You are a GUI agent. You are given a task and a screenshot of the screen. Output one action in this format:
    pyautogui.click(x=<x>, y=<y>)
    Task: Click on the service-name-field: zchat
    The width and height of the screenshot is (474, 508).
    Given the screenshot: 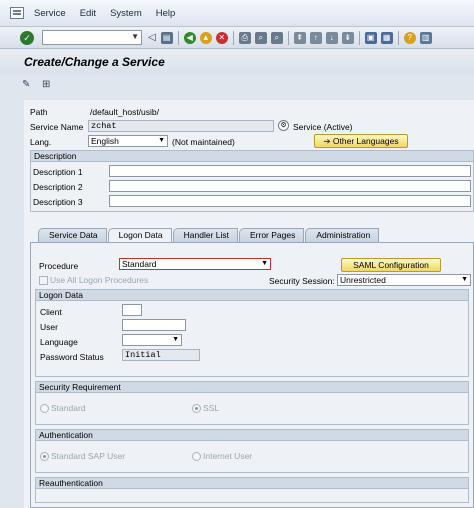 What is the action you would take?
    pyautogui.click(x=181, y=126)
    